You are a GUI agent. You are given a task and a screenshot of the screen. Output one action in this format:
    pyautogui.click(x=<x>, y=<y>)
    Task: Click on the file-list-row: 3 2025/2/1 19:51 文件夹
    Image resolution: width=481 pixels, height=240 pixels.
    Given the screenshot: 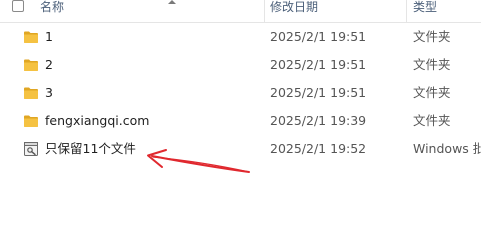 What is the action you would take?
    pyautogui.click(x=240, y=93)
    